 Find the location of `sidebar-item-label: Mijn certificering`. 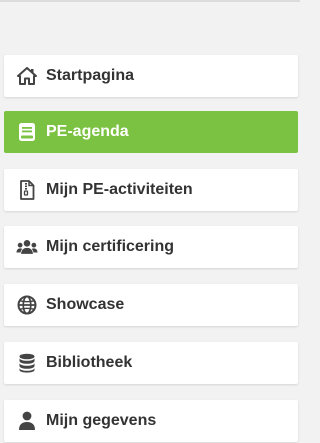

sidebar-item-label: Mijn certificering is located at coordinates (110, 246).